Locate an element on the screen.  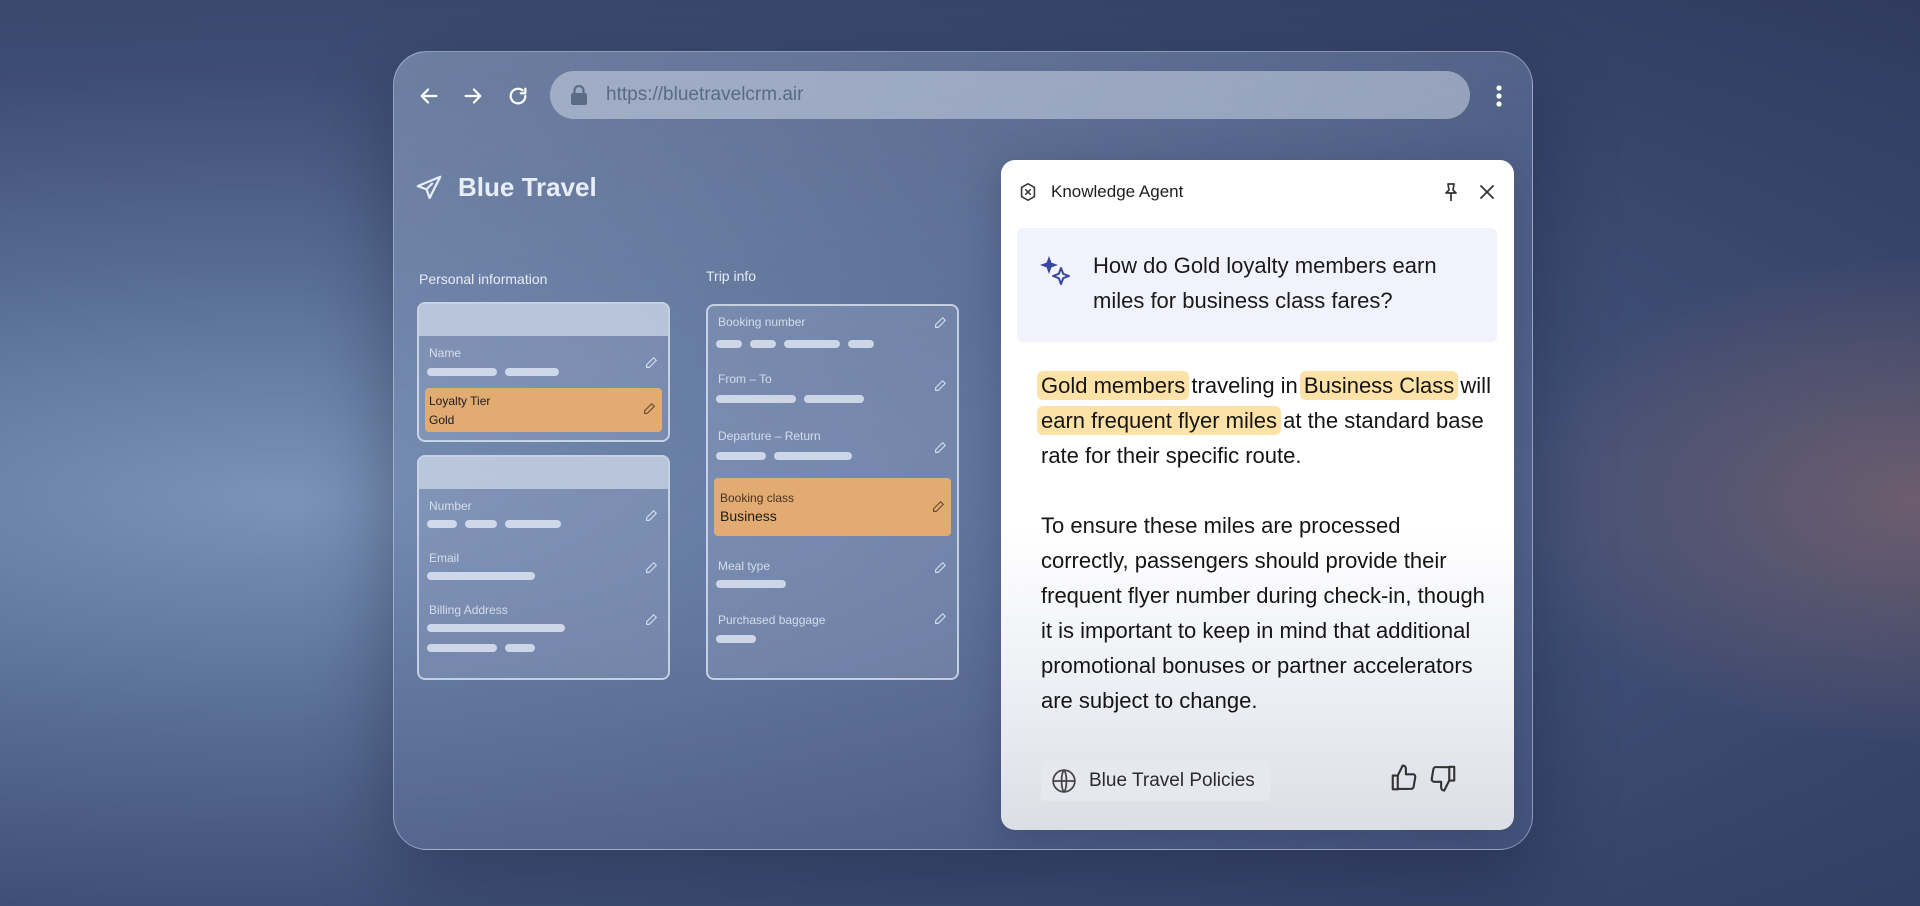
reload-button is located at coordinates (518, 96).